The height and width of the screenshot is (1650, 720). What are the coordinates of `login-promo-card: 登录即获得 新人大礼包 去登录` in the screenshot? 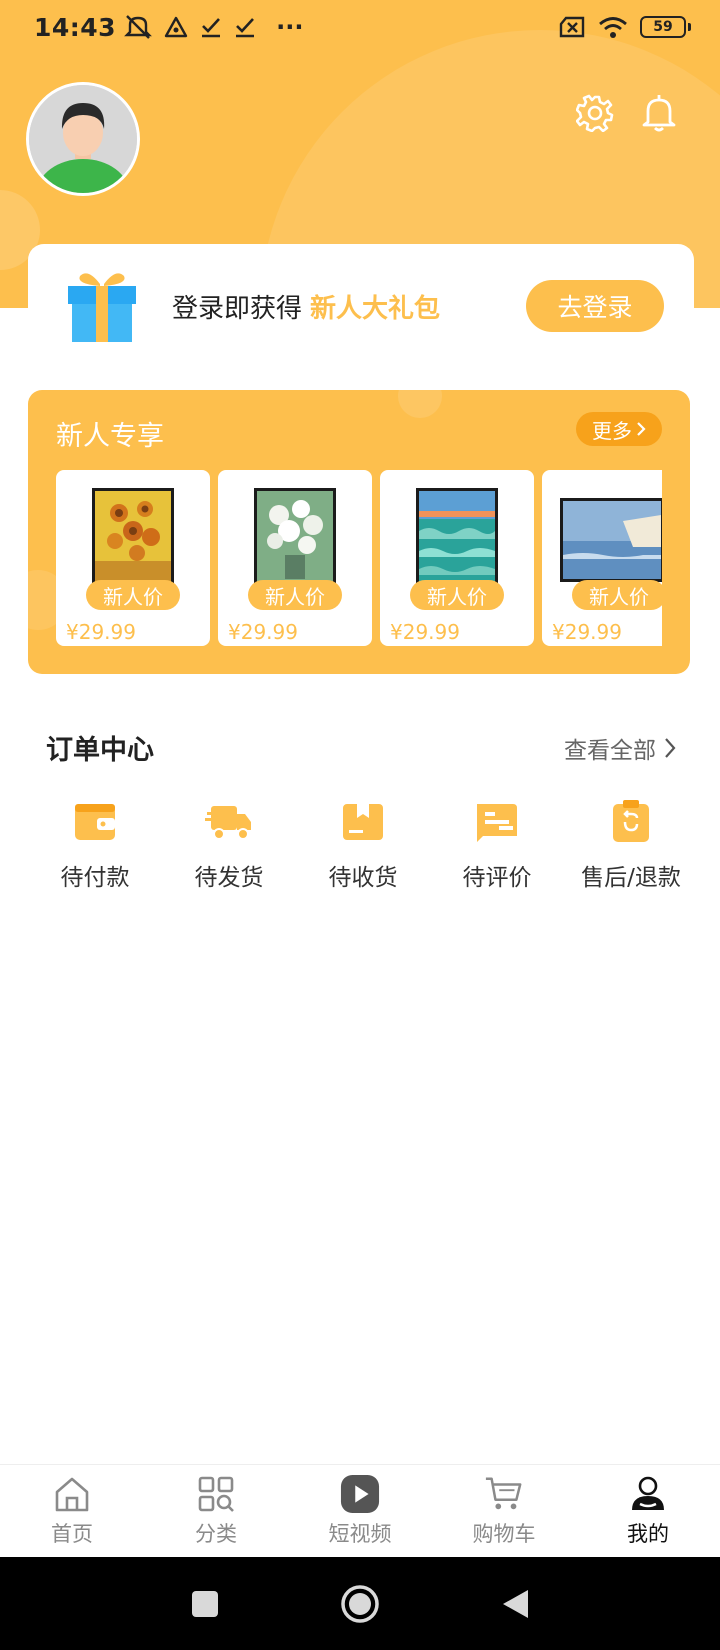 It's located at (361, 306).